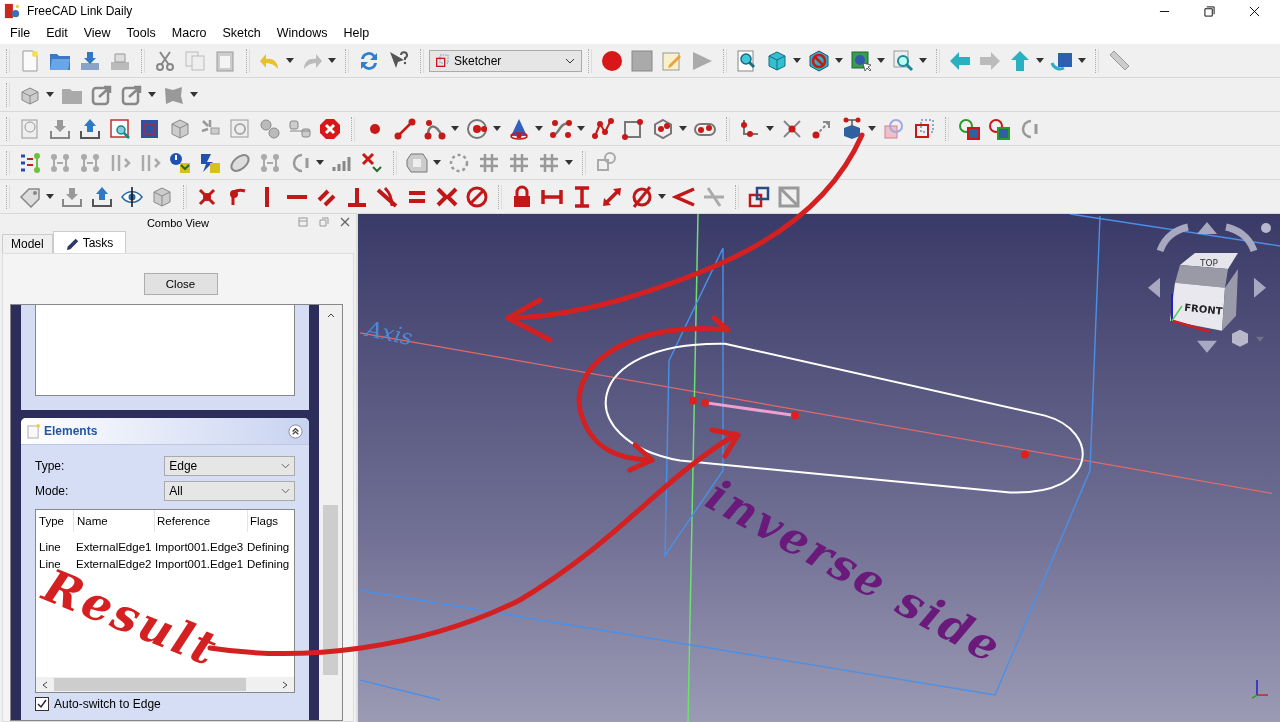  What do you see at coordinates (27, 243) in the screenshot?
I see `tab: Model` at bounding box center [27, 243].